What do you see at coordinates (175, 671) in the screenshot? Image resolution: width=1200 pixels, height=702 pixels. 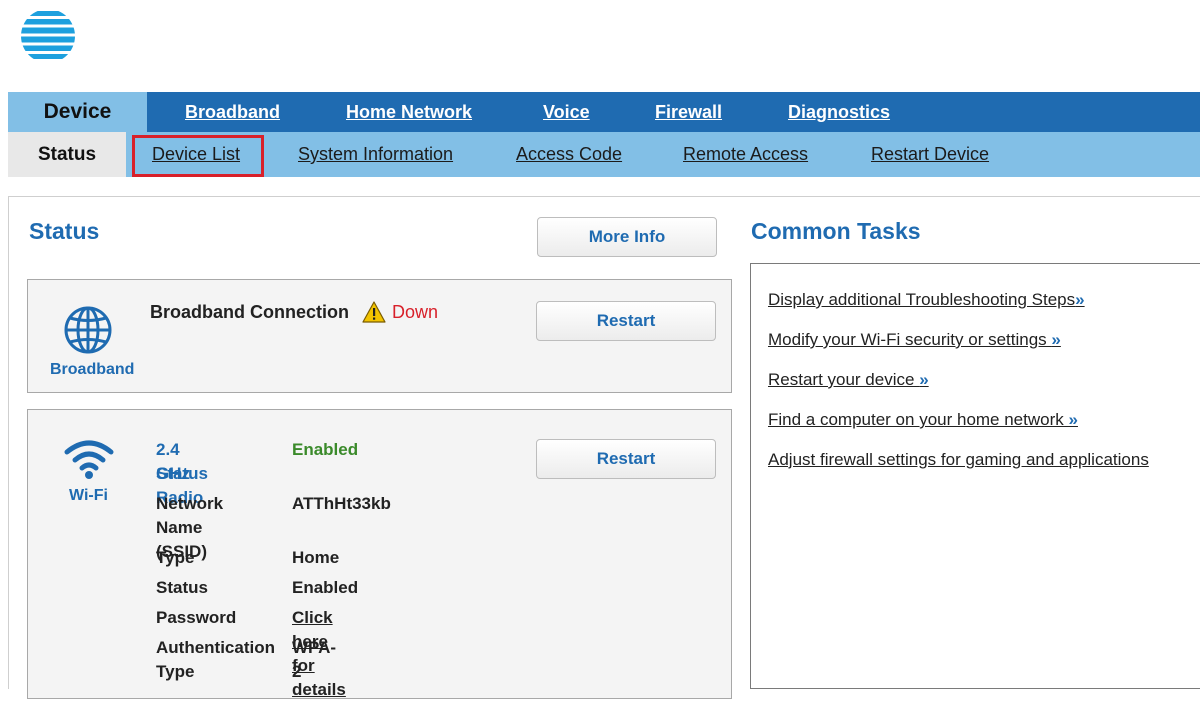 I see `auth-type-label-2: Type` at bounding box center [175, 671].